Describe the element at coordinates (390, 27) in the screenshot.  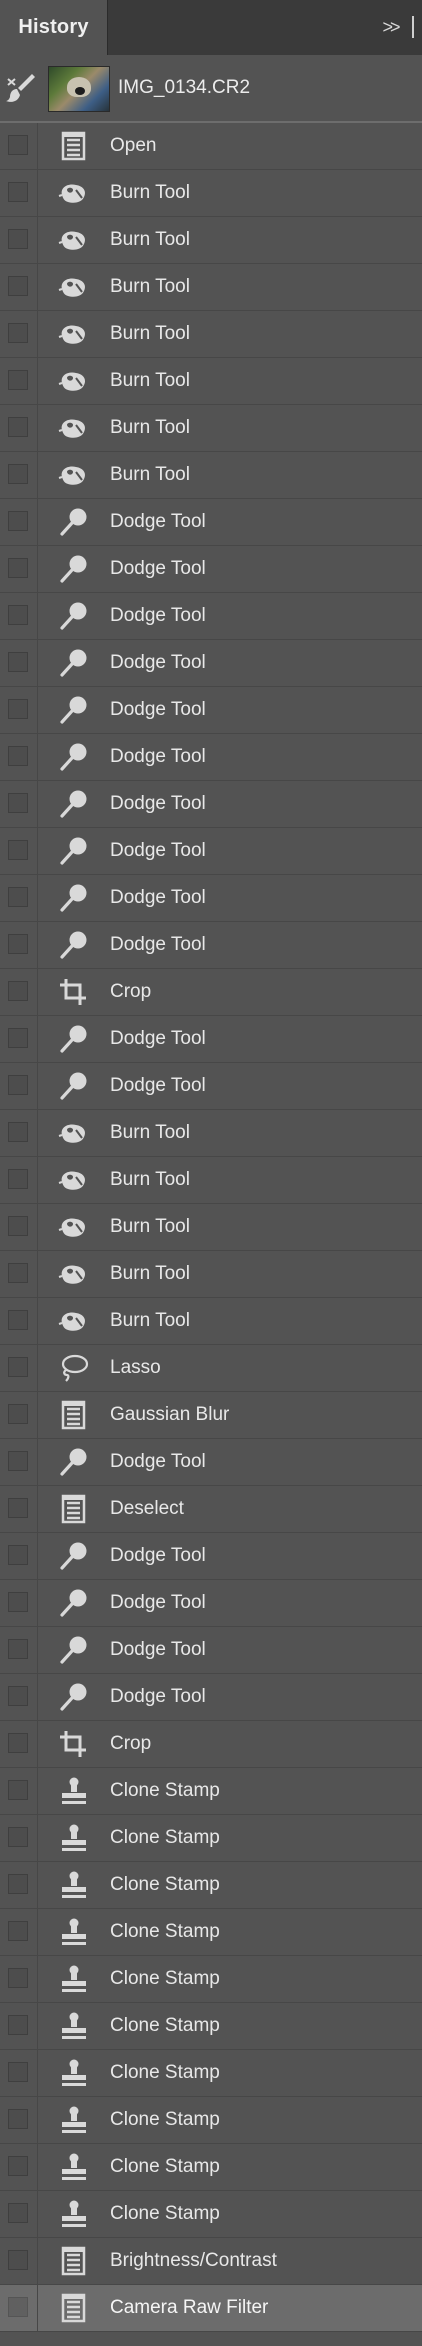
I see `collapse-panels-button: >>` at that location.